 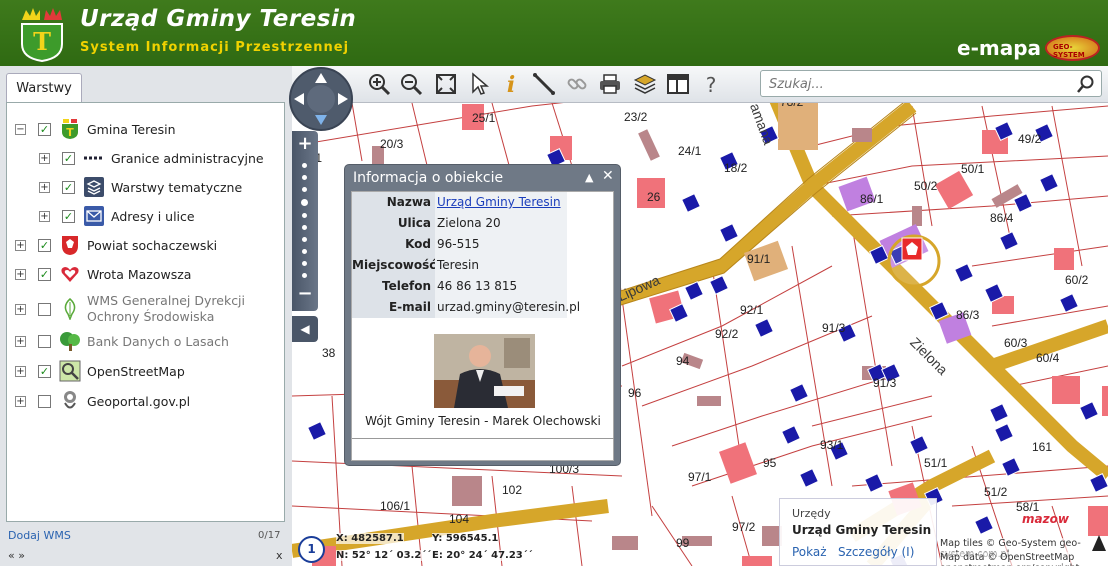 What do you see at coordinates (305, 293) in the screenshot?
I see `zoom-minus-button: −` at bounding box center [305, 293].